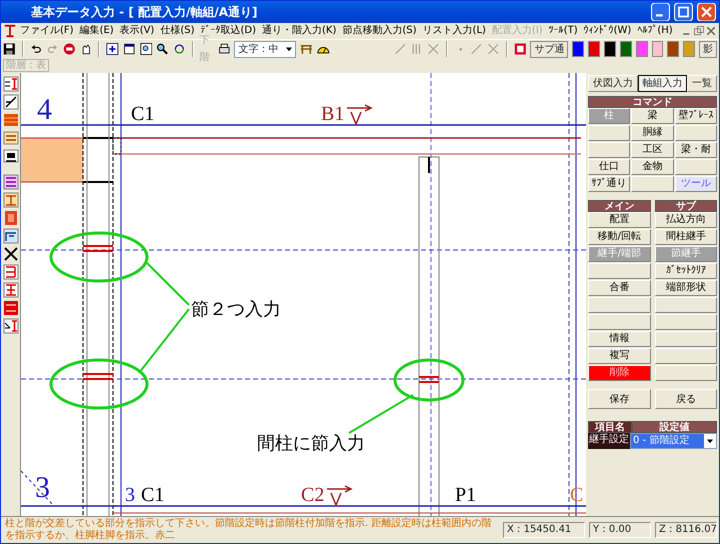  I want to click on menu-item: 編集(E), so click(96, 31).